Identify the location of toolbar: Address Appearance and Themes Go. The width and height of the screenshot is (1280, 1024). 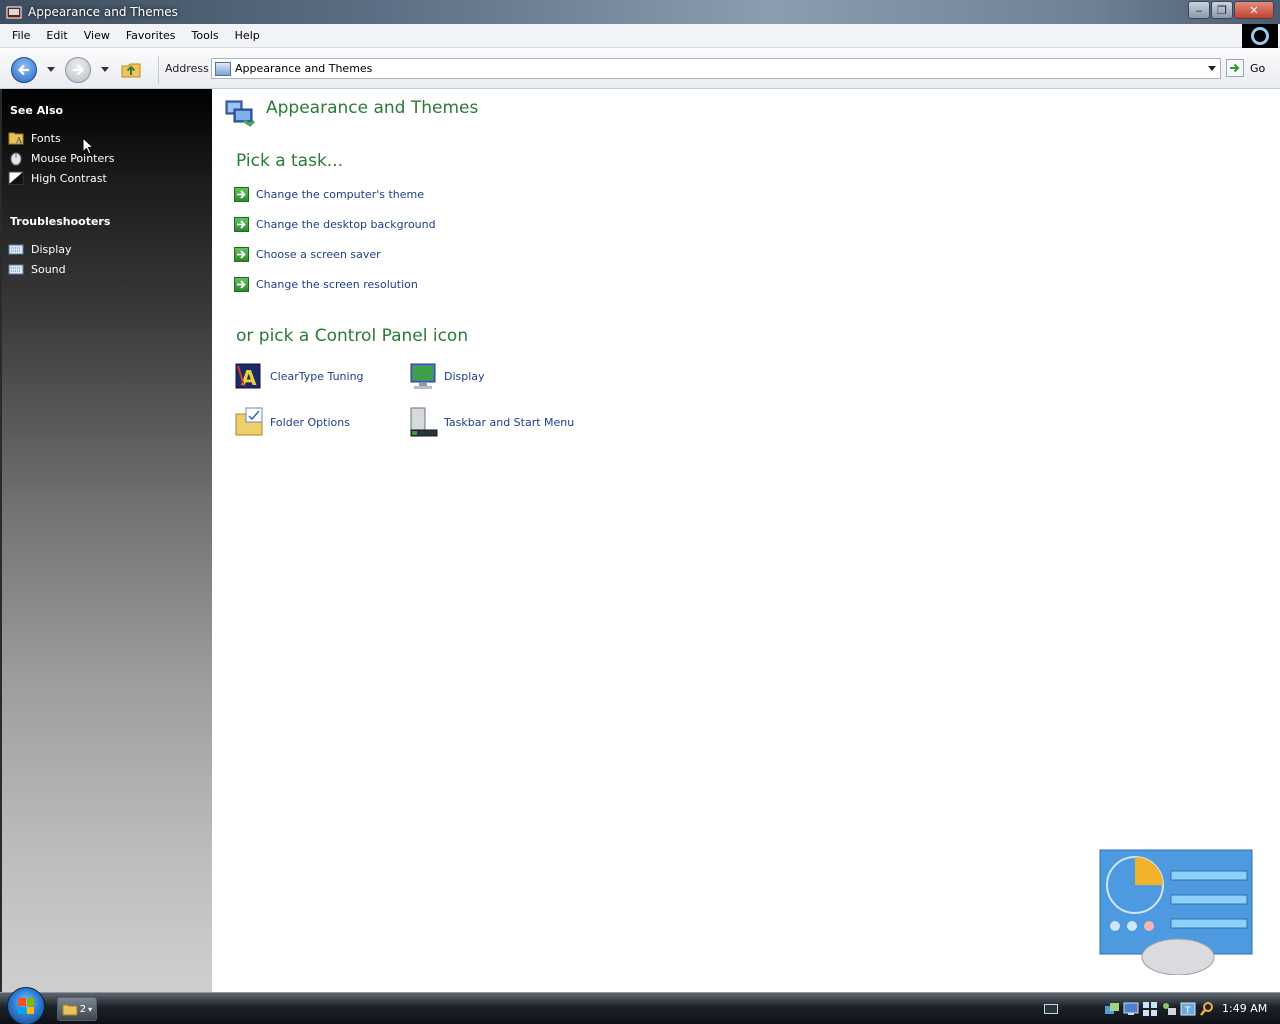
(640, 68).